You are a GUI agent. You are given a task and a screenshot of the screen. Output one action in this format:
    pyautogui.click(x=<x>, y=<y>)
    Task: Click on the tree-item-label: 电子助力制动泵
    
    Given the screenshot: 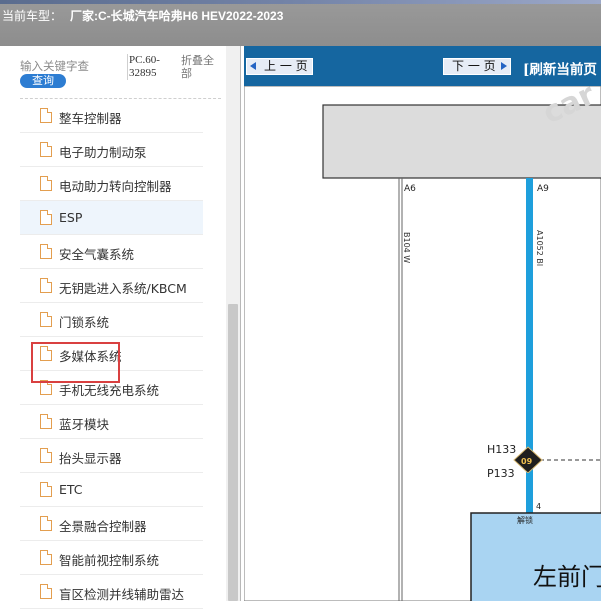 What is the action you would take?
    pyautogui.click(x=103, y=152)
    